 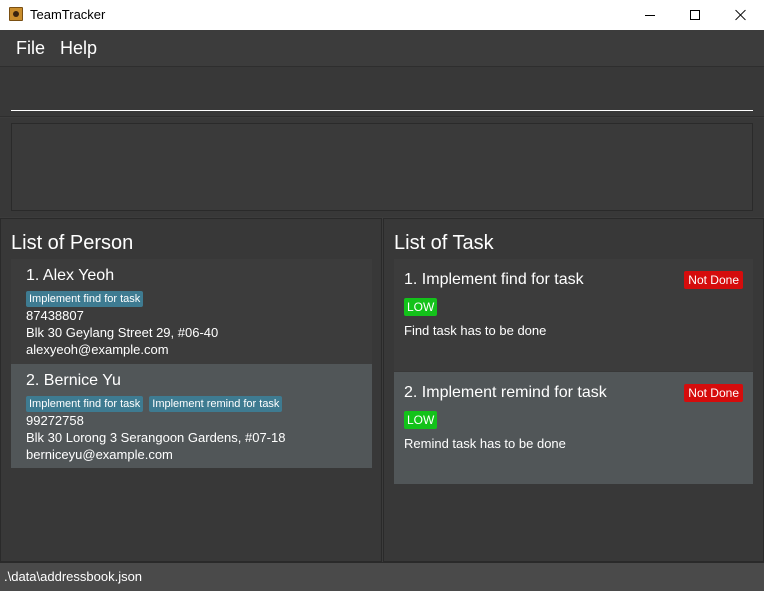 I want to click on person-tags: Implement find for task, so click(x=85, y=299).